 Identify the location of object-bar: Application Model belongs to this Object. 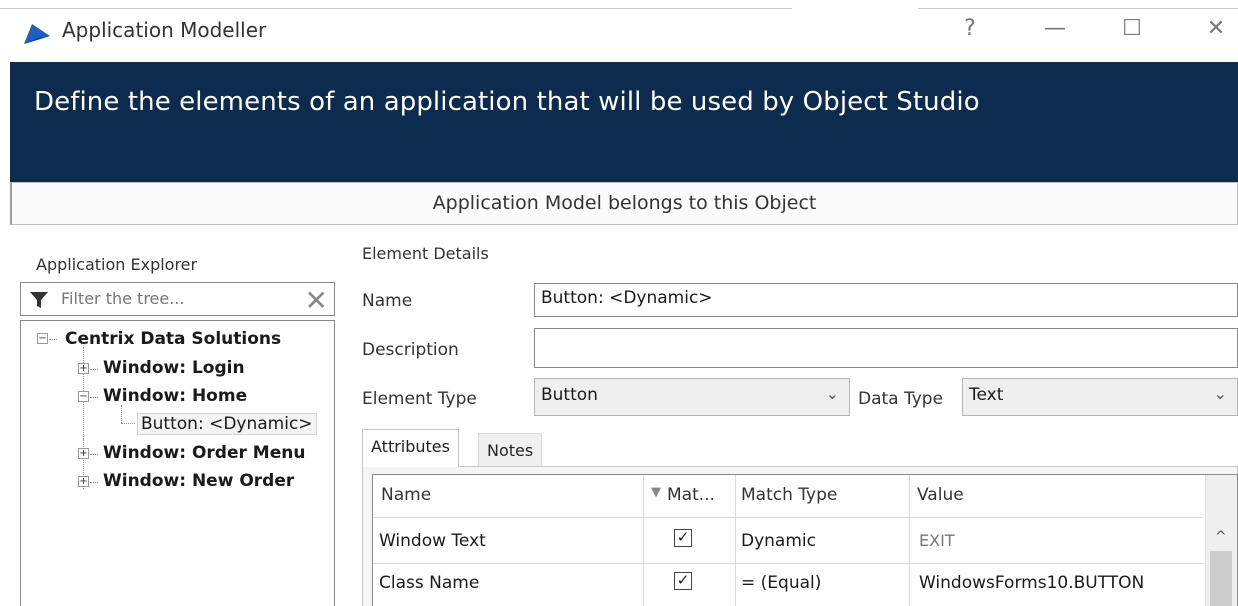
(624, 203).